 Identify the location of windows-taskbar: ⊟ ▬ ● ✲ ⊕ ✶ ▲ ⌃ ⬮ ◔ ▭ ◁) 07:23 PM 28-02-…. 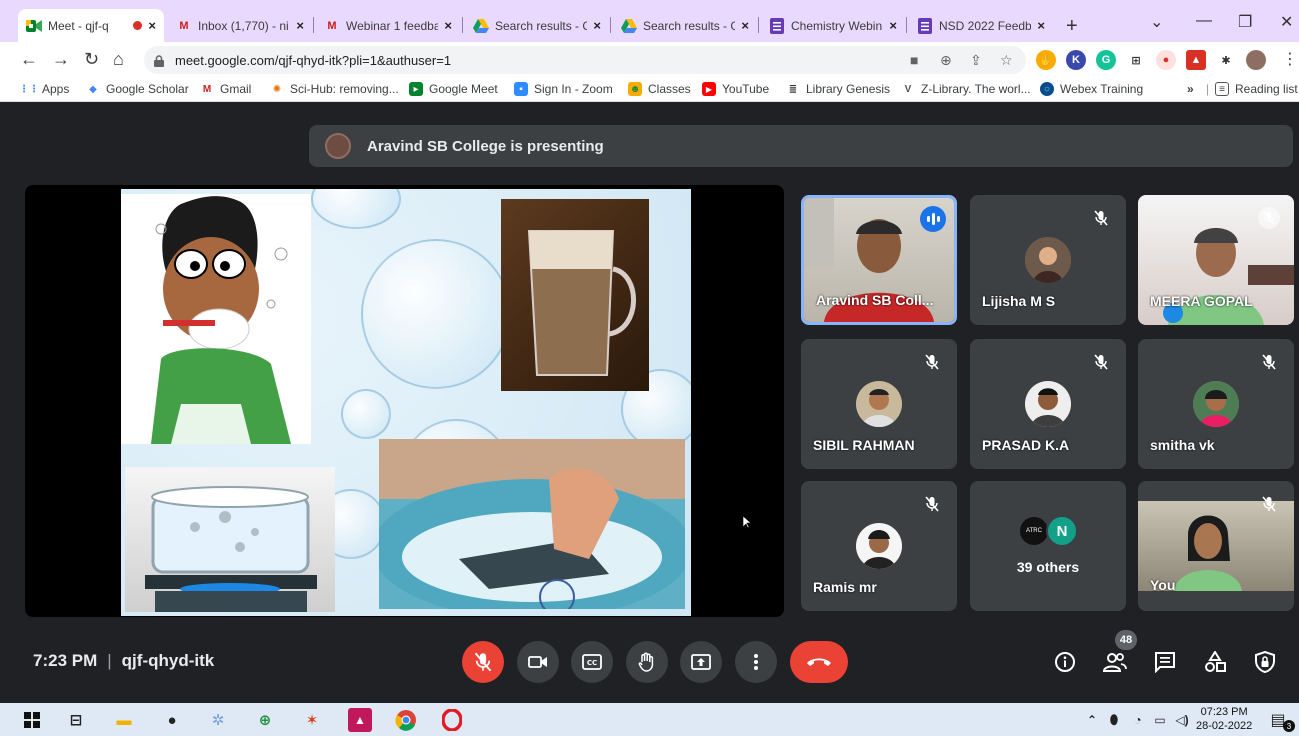
(649, 719).